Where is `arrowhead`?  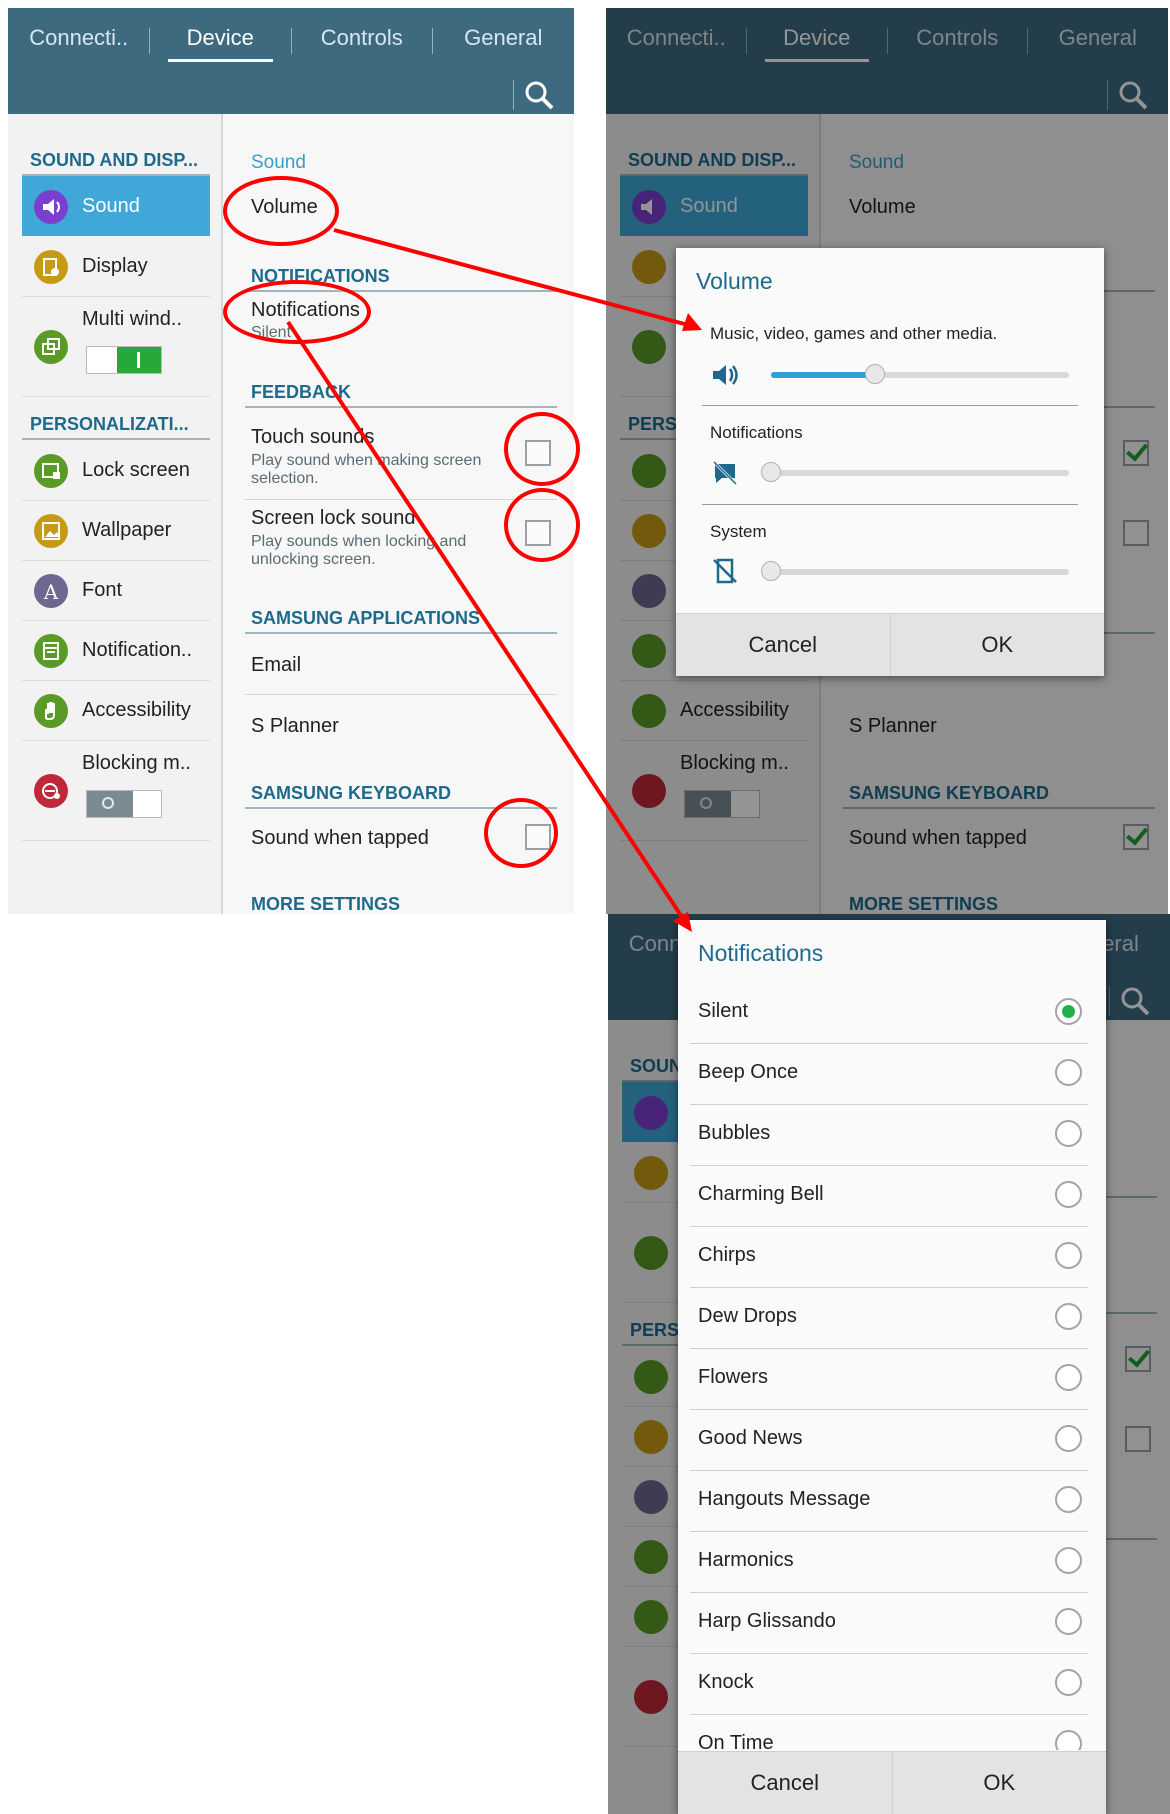
arrowhead is located at coordinates (692, 322).